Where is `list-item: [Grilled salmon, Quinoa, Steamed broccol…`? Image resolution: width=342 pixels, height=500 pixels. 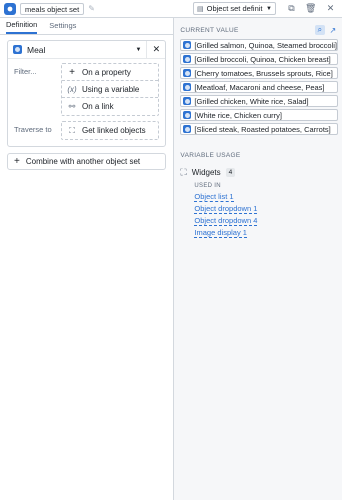
list-item: [Grilled salmon, Quinoa, Steamed broccol… is located at coordinates (259, 45).